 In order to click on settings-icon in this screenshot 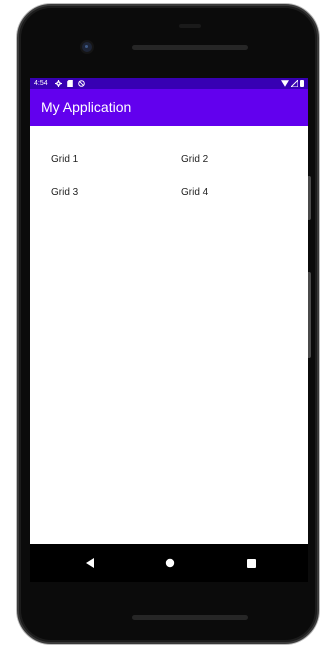, I will do `click(58, 83)`.